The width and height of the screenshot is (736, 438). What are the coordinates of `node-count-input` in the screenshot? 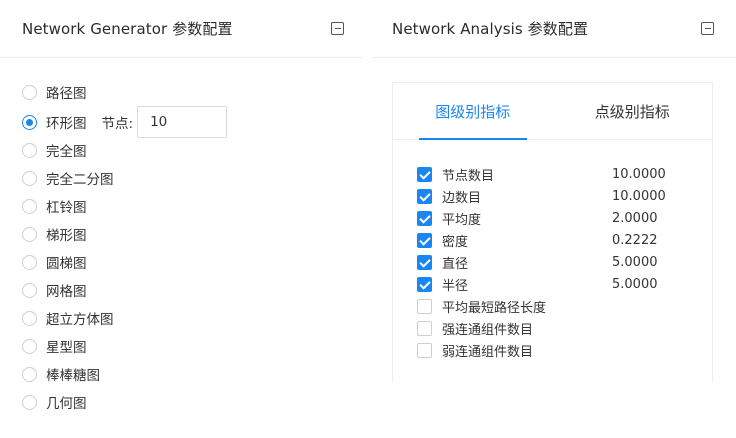 It's located at (182, 122).